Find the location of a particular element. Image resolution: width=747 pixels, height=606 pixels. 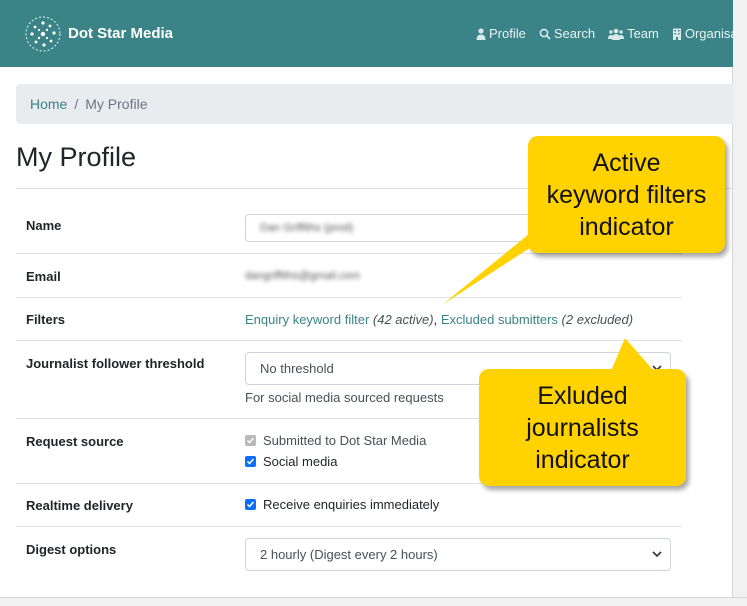

realtime-checkbox is located at coordinates (250, 504).